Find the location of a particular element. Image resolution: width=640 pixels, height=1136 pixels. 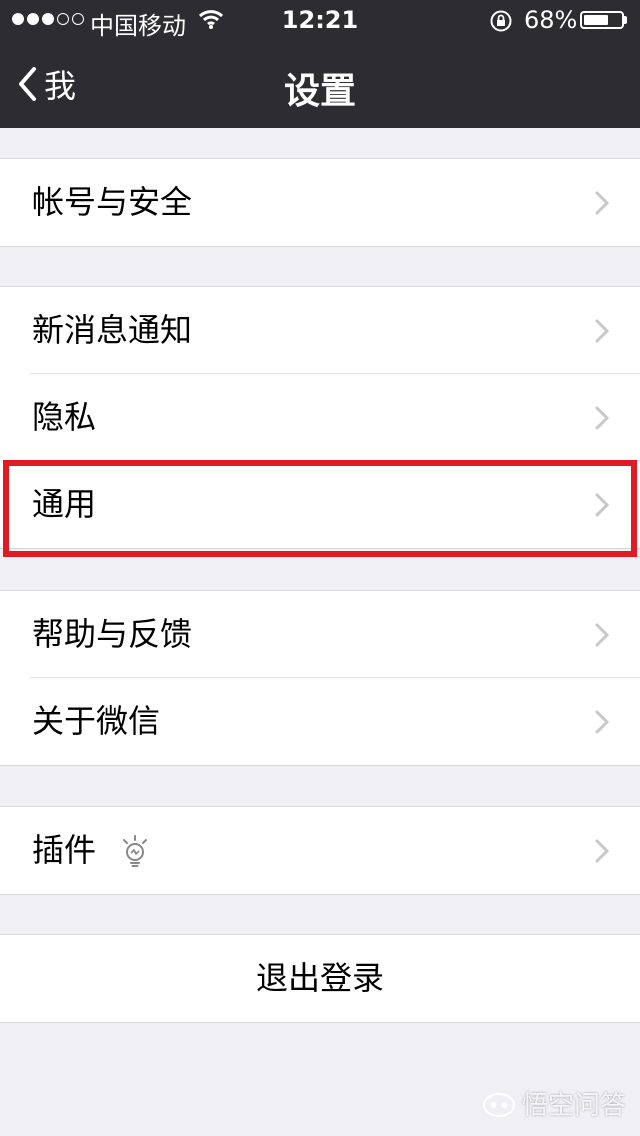

wukong-logo-icon is located at coordinates (499, 1104).